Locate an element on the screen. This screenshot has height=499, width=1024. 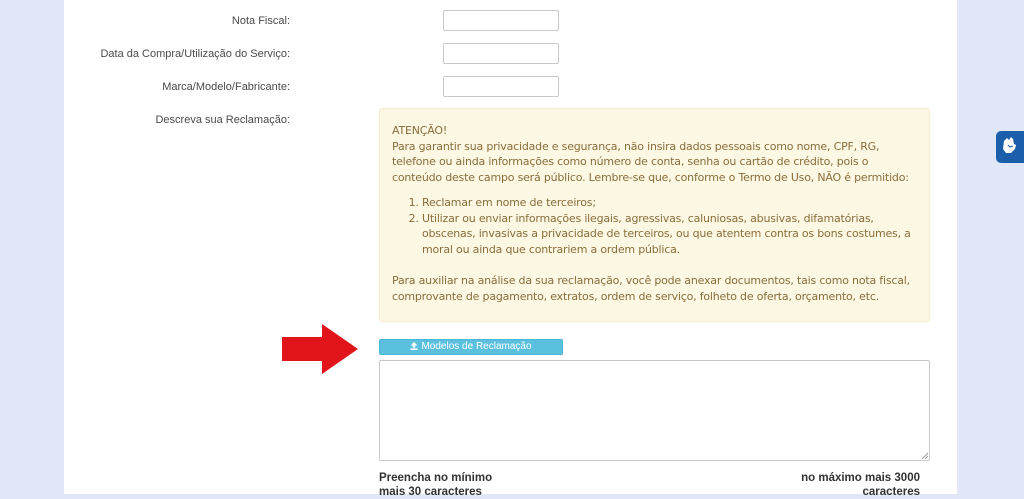
reclamacao-textarea is located at coordinates (654, 410).